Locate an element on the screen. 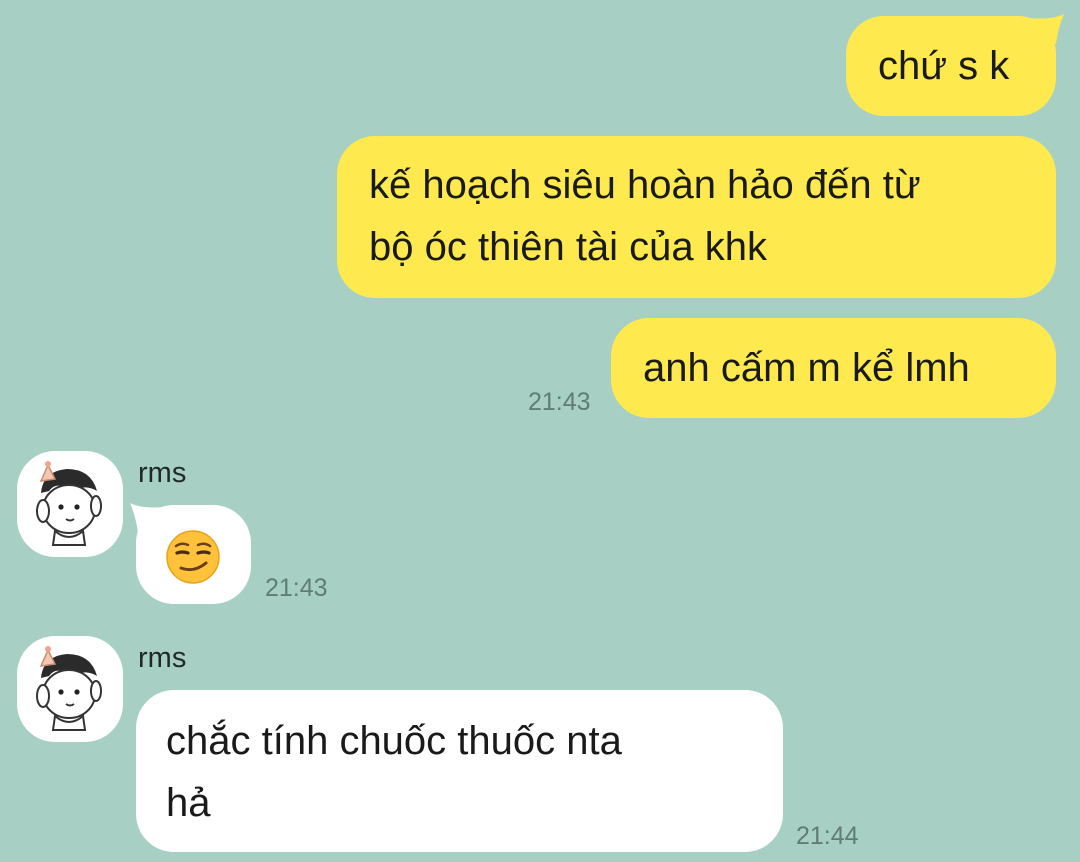 The width and height of the screenshot is (1080, 862). smirking-face-emoji-icon is located at coordinates (193, 557).